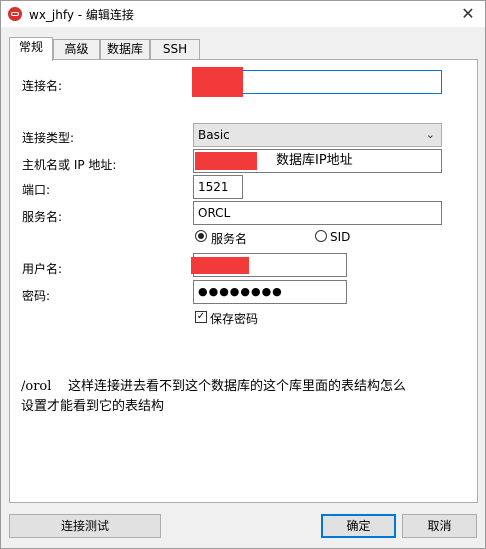  What do you see at coordinates (76, 49) in the screenshot?
I see `tab-advanced: 高级` at bounding box center [76, 49].